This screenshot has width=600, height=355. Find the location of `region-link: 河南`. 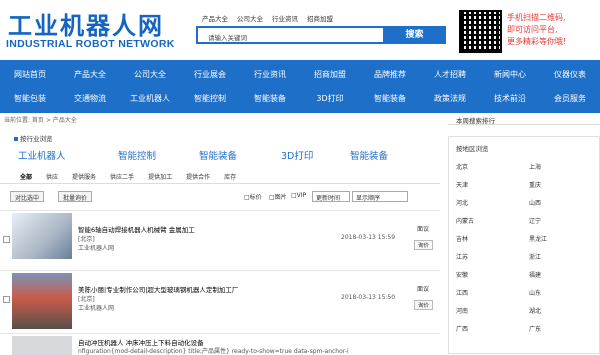

region-link: 河南 is located at coordinates (462, 310).